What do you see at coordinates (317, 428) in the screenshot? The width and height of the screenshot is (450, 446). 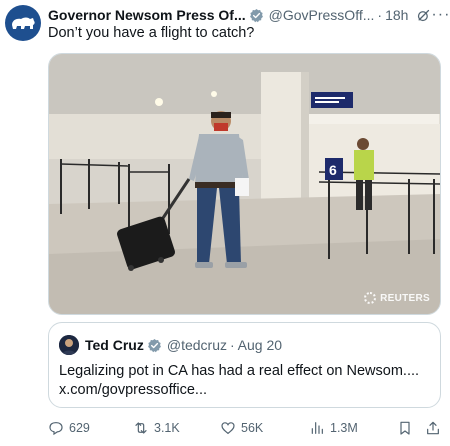 I see `views-icon` at bounding box center [317, 428].